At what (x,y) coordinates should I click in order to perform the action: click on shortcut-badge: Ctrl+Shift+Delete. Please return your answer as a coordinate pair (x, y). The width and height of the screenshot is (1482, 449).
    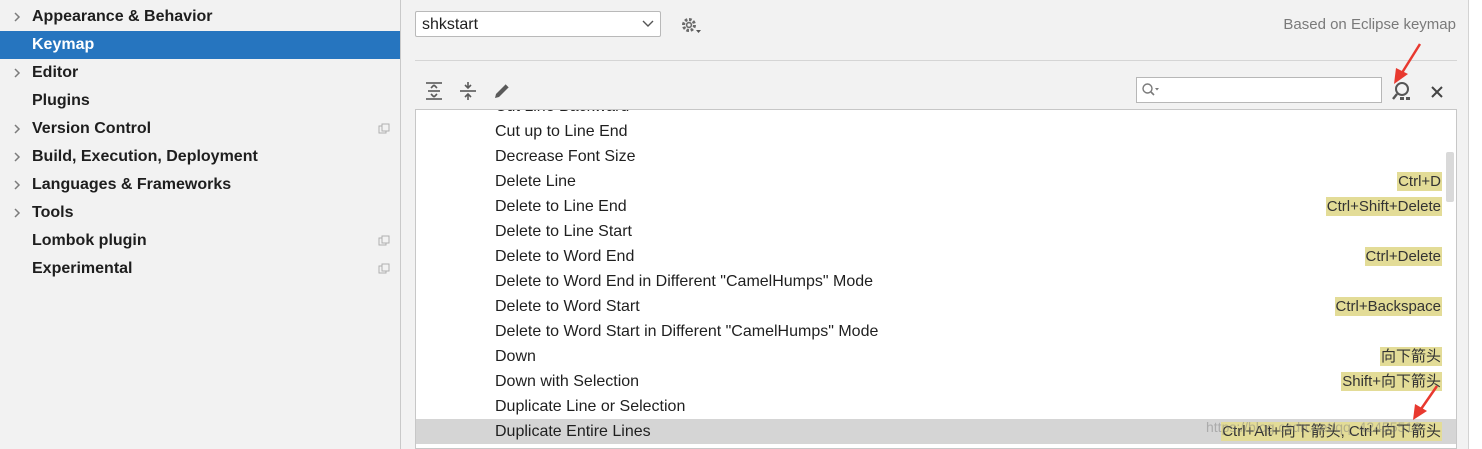
    Looking at the image, I should click on (1383, 206).